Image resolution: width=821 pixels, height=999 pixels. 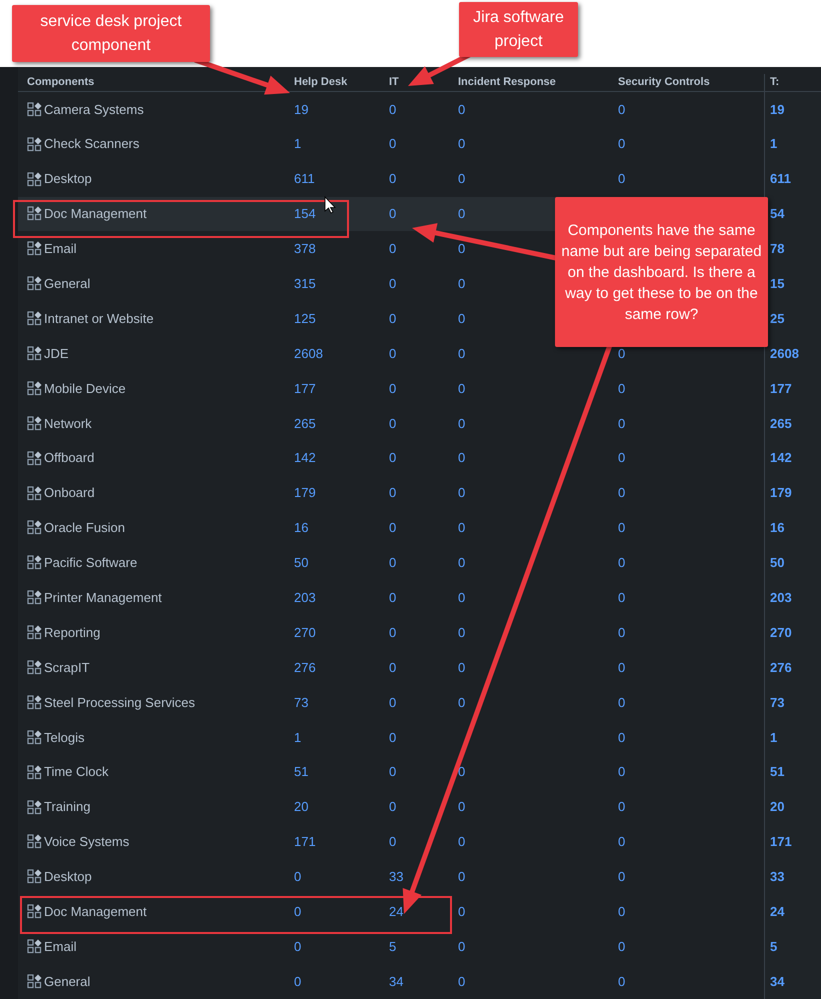 What do you see at coordinates (781, 842) in the screenshot?
I see `total-link: 171` at bounding box center [781, 842].